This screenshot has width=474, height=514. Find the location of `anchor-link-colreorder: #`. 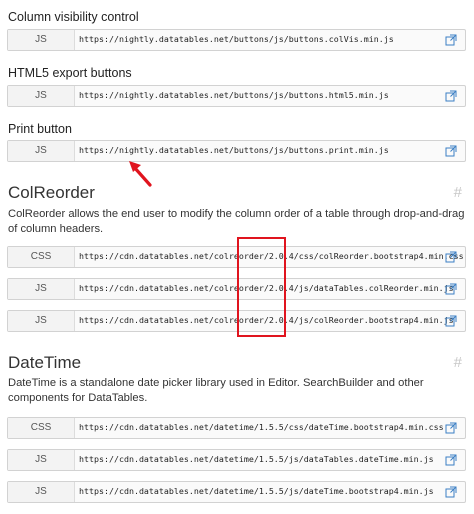

anchor-link-colreorder: # is located at coordinates (458, 192).